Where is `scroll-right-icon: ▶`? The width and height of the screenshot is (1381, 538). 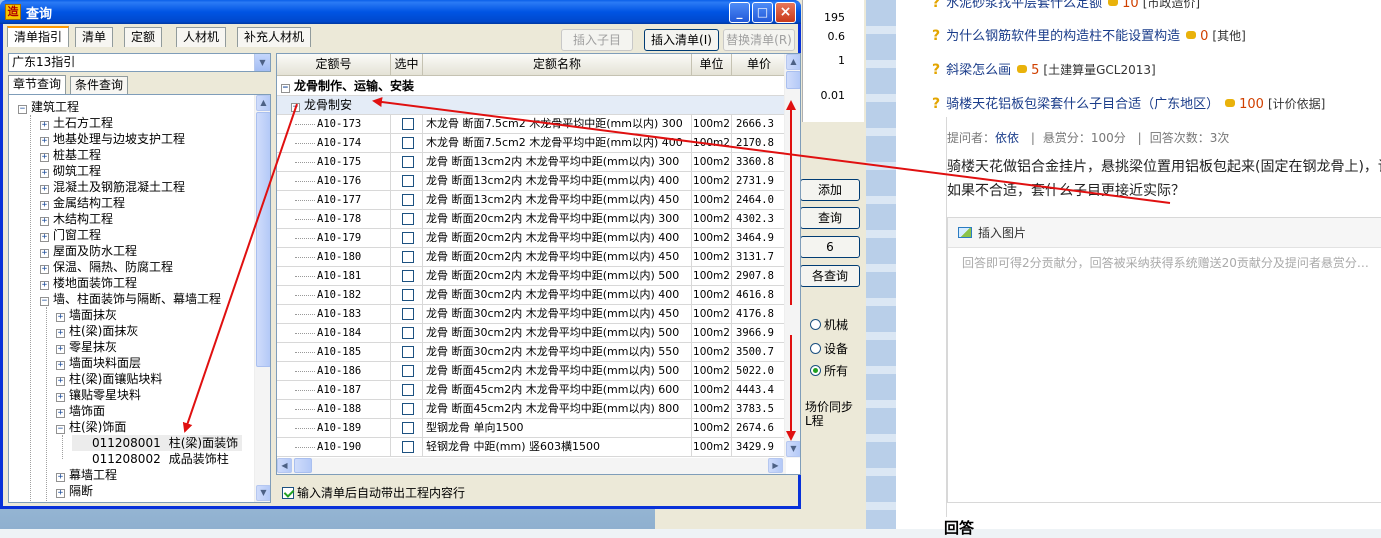 scroll-right-icon: ▶ is located at coordinates (775, 465).